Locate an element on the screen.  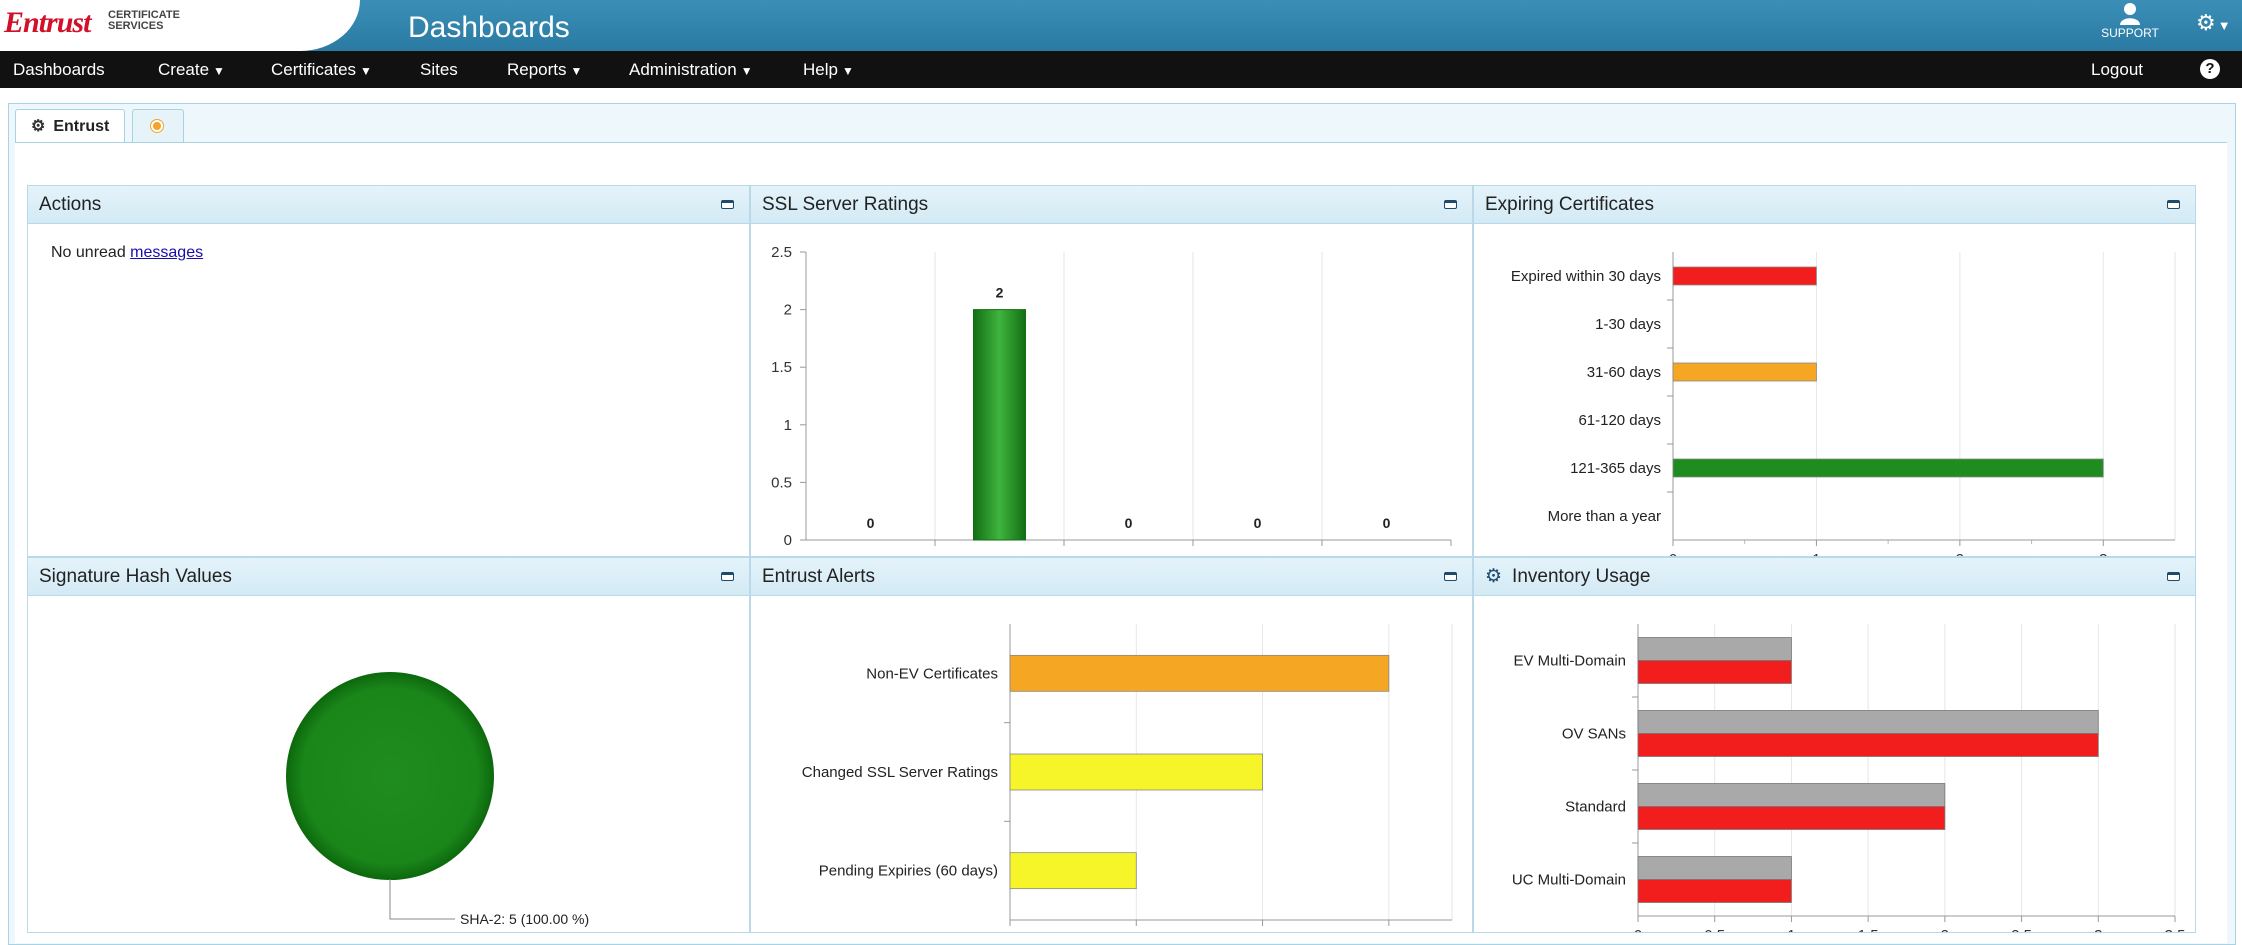
y-tick-label: 2 is located at coordinates (788, 310).